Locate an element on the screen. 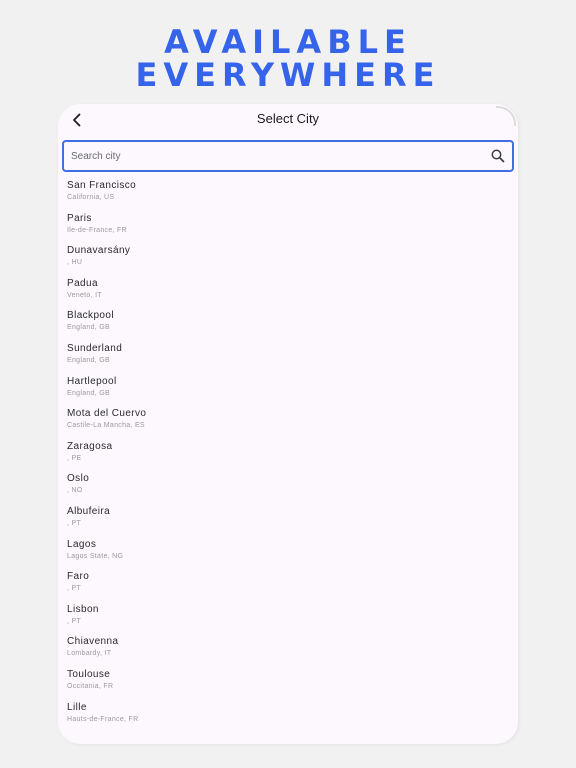  city-name: Lille is located at coordinates (77, 707).